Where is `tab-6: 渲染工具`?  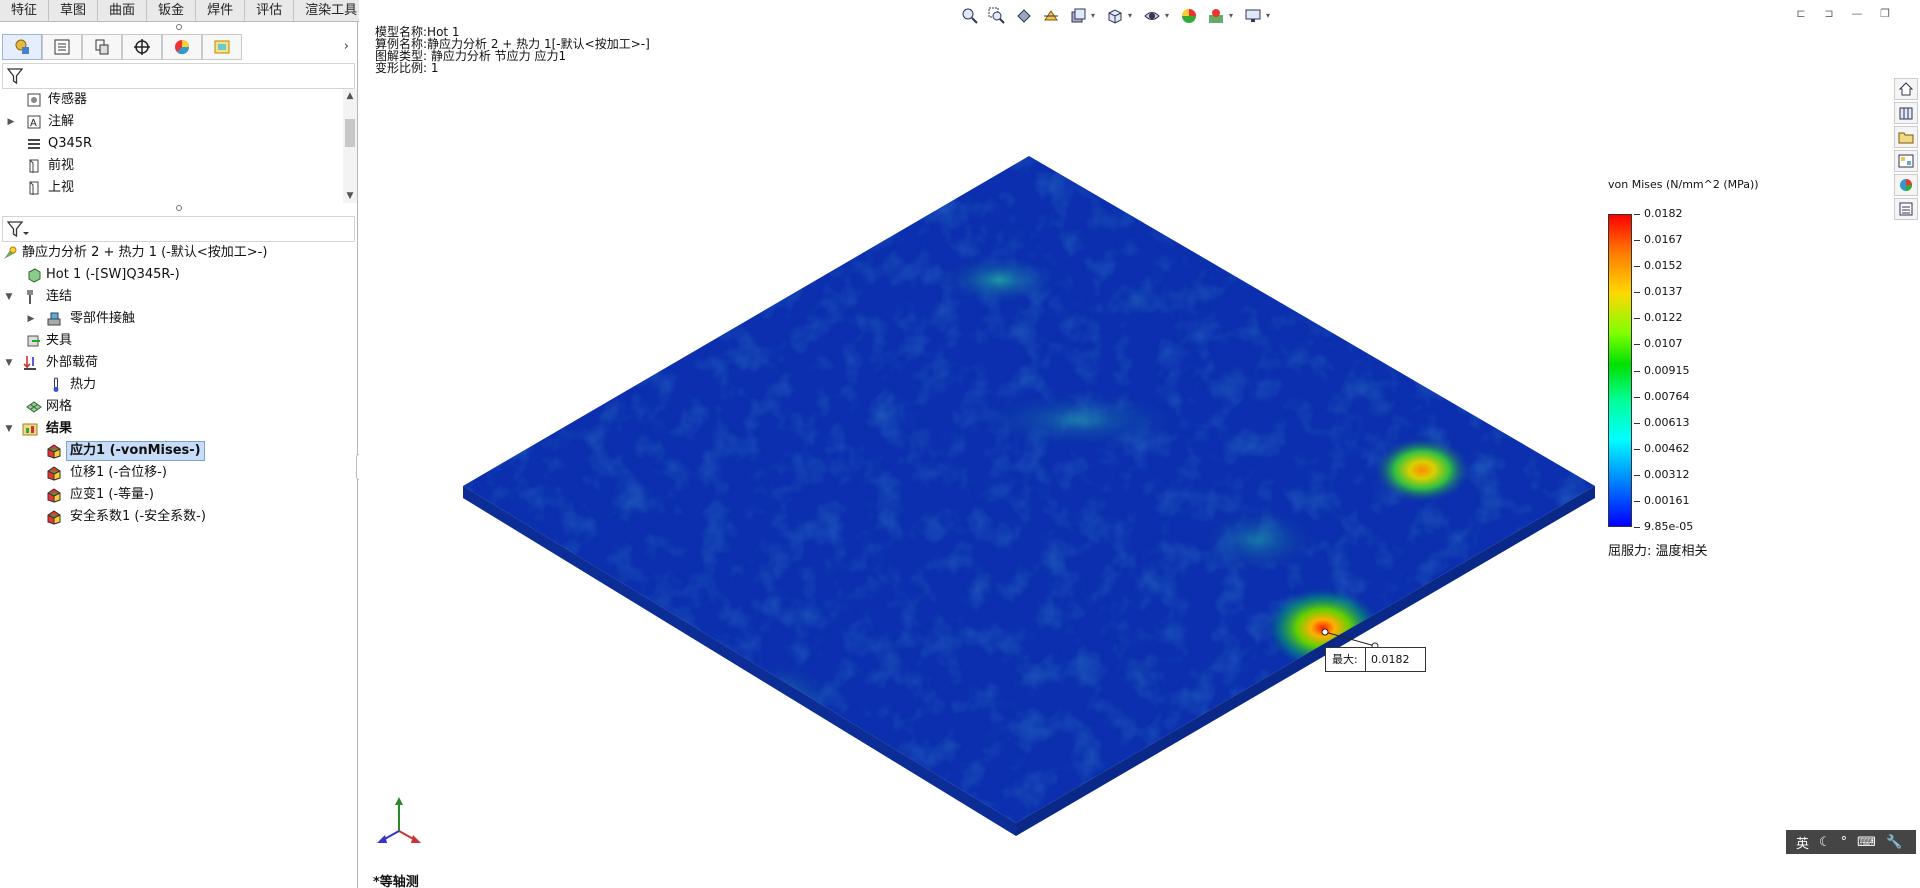 tab-6: 渲染工具 is located at coordinates (332, 11).